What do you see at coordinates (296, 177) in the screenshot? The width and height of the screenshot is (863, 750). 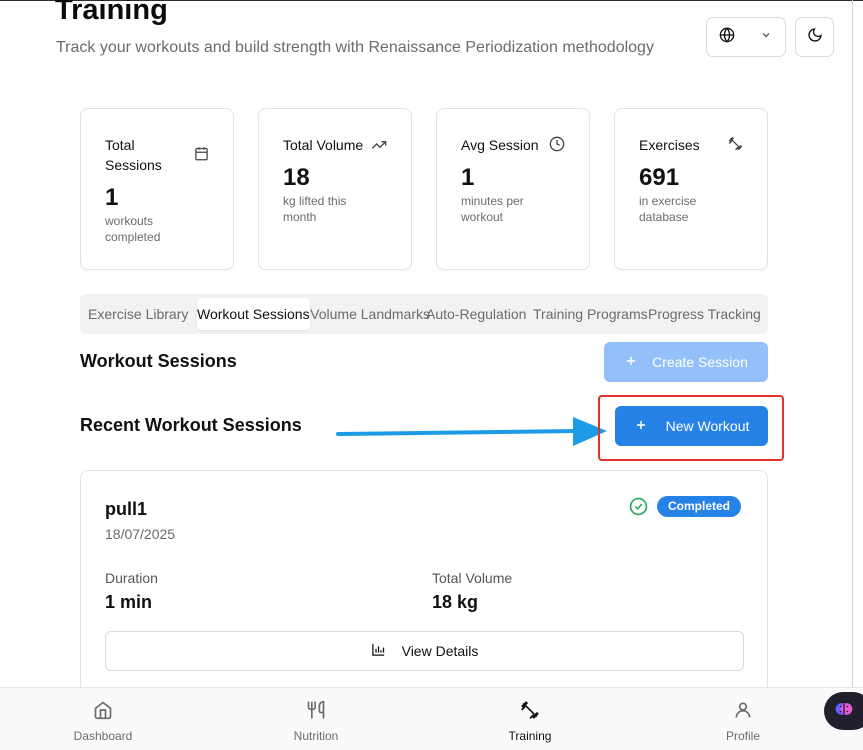 I see `stat-value: 18` at bounding box center [296, 177].